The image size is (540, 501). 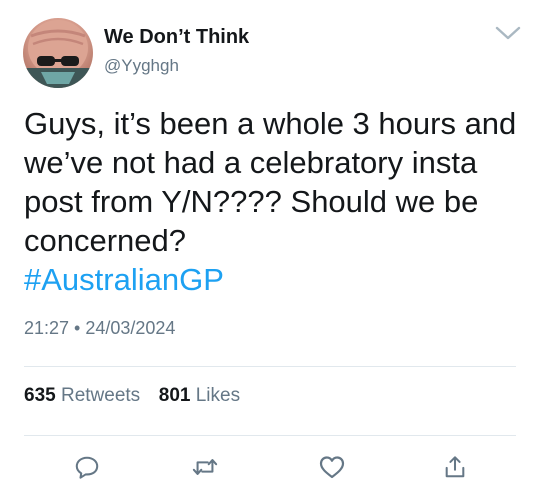 I want to click on hashtag-link: #AustralianGP, so click(x=274, y=279).